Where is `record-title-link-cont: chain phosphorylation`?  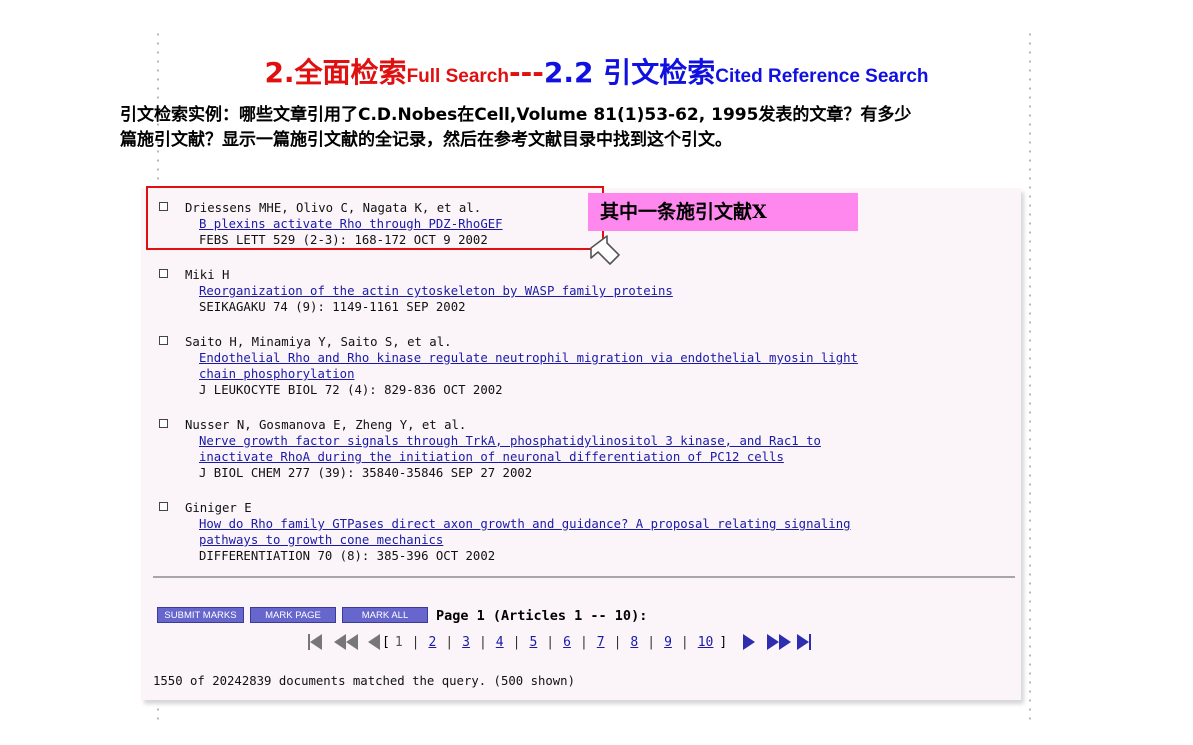 record-title-link-cont: chain phosphorylation is located at coordinates (528, 374).